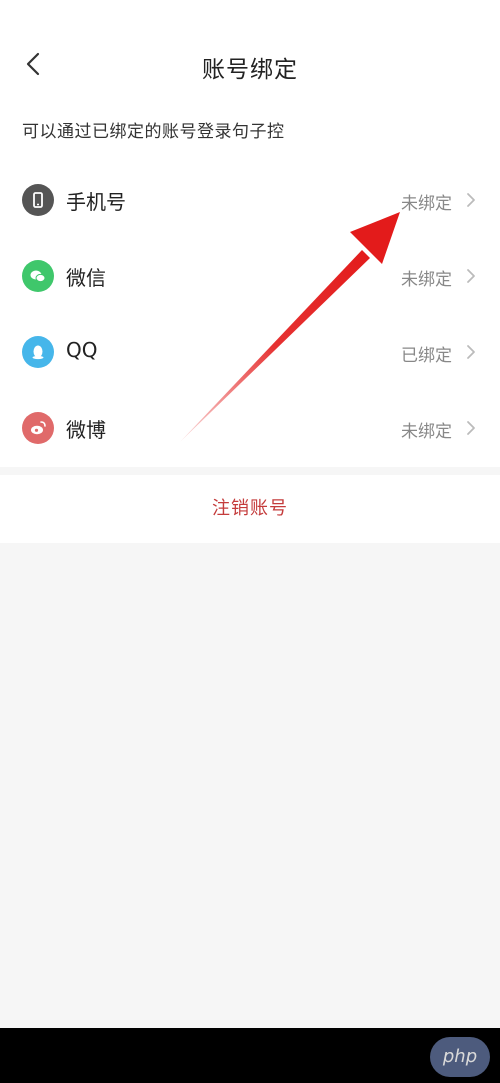 This screenshot has width=500, height=1083. I want to click on account-status: 已绑定, so click(426, 356).